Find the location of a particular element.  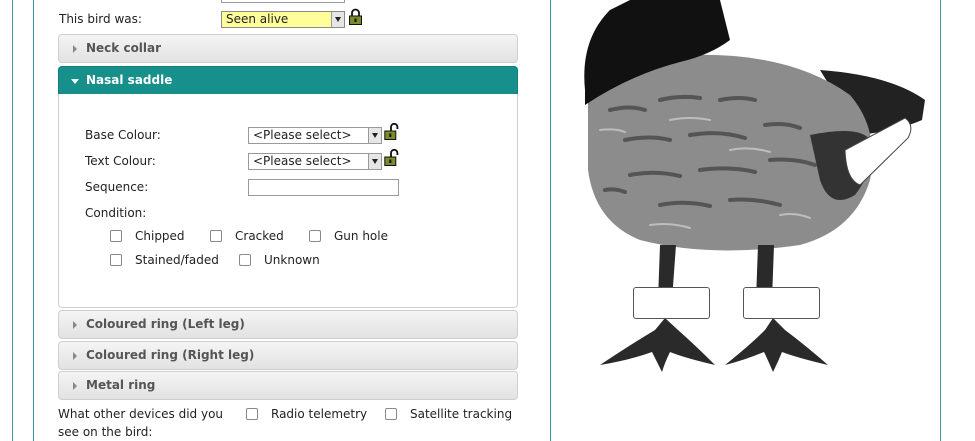

radio-telemetry-checkbox is located at coordinates (252, 414).